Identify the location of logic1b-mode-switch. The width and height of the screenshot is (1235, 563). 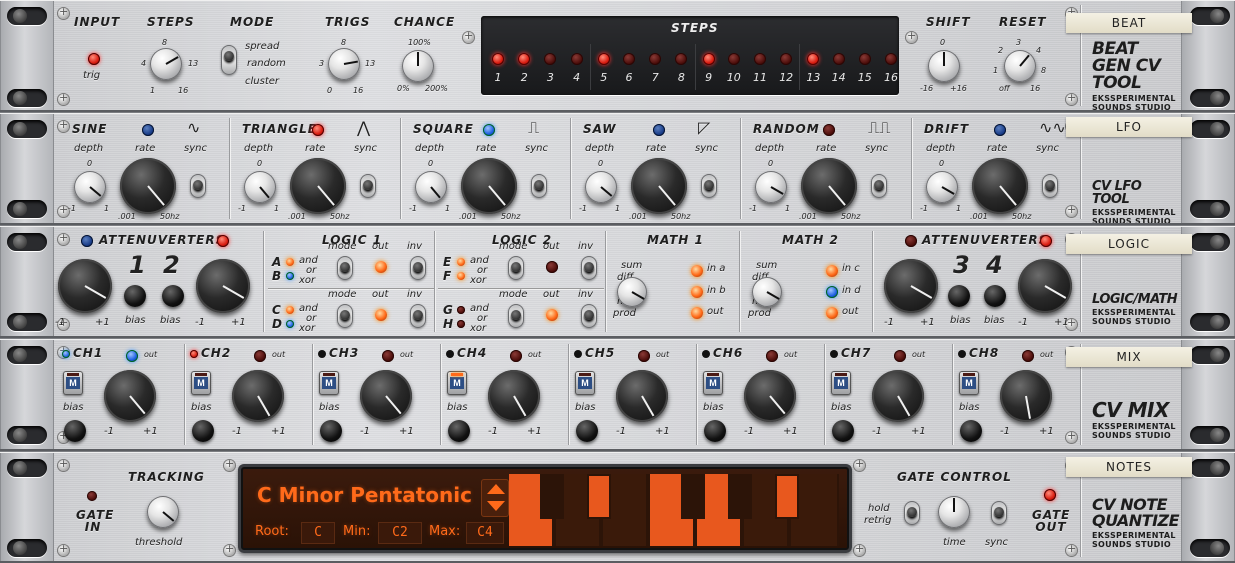
(345, 316).